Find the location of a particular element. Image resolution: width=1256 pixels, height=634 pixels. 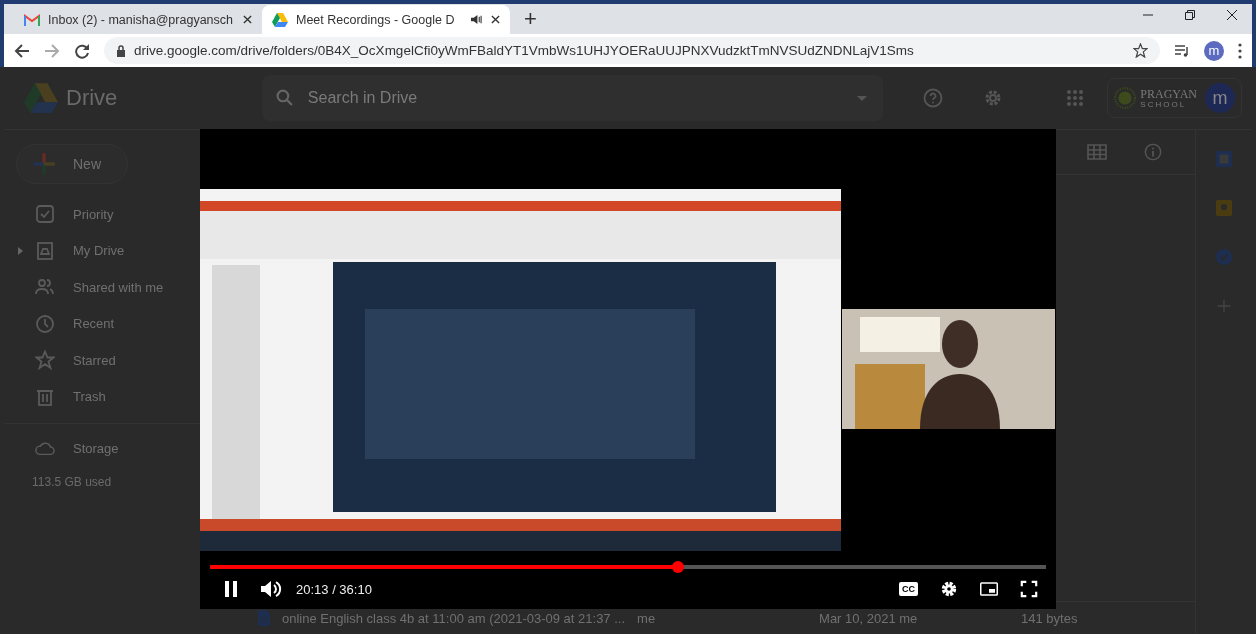

nav-item: Shared with me is located at coordinates (90, 287).